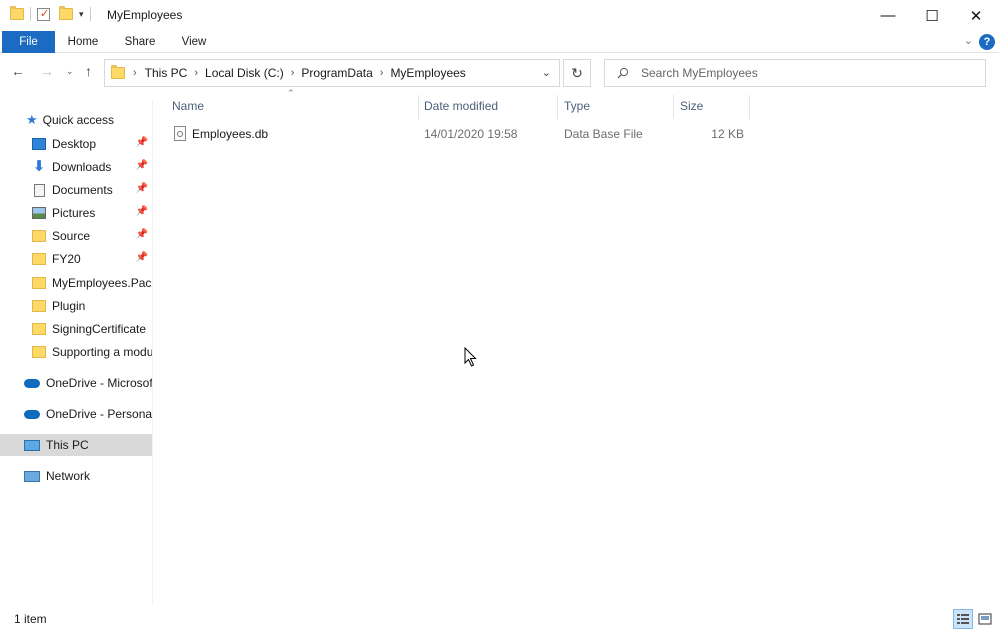 The height and width of the screenshot is (632, 999). What do you see at coordinates (470, 357) in the screenshot?
I see `mouse-cursor-icon` at bounding box center [470, 357].